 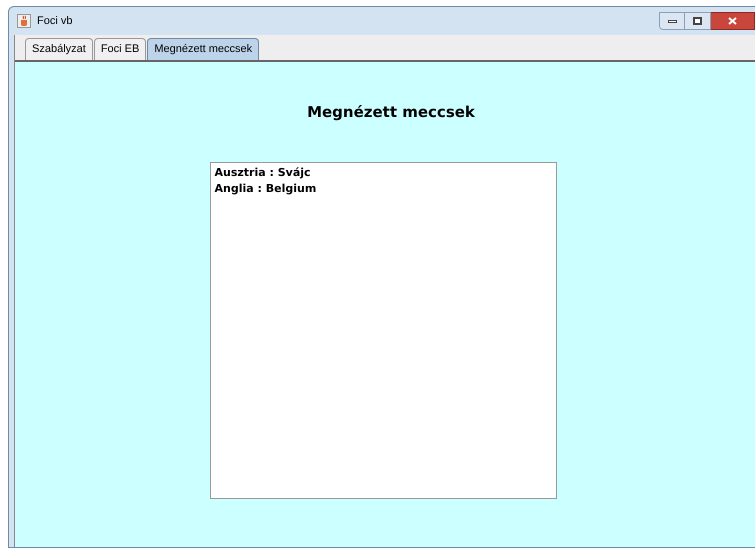 What do you see at coordinates (120, 49) in the screenshot?
I see `tab: Foci EB` at bounding box center [120, 49].